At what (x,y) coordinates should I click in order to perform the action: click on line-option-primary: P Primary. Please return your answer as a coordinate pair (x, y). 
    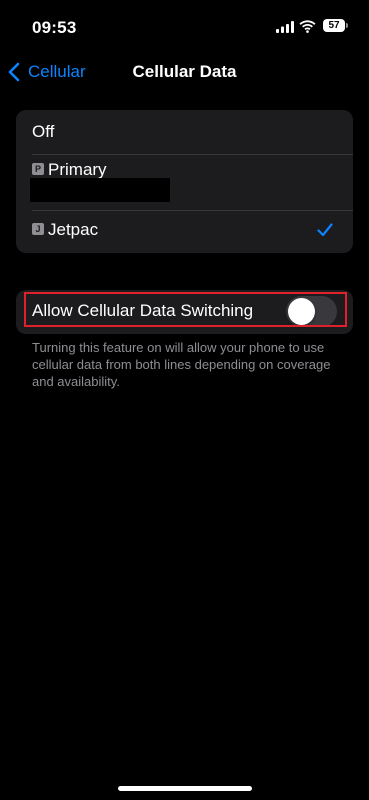
    Looking at the image, I should click on (184, 182).